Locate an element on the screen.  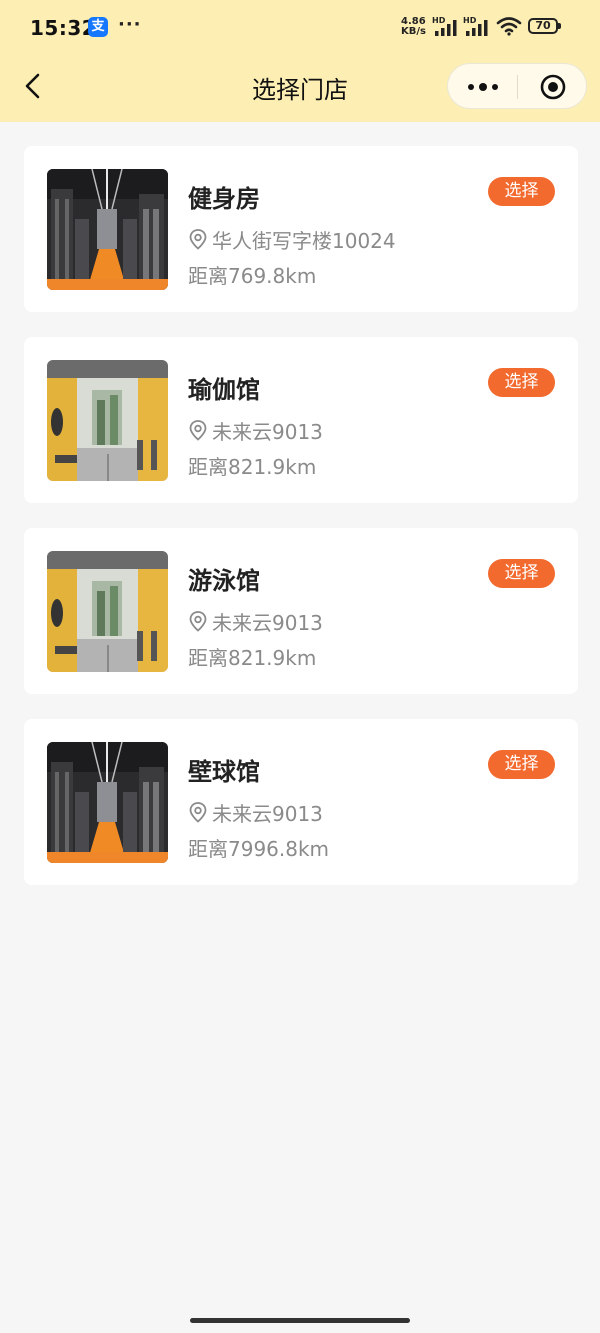
wifi-icon is located at coordinates (509, 26).